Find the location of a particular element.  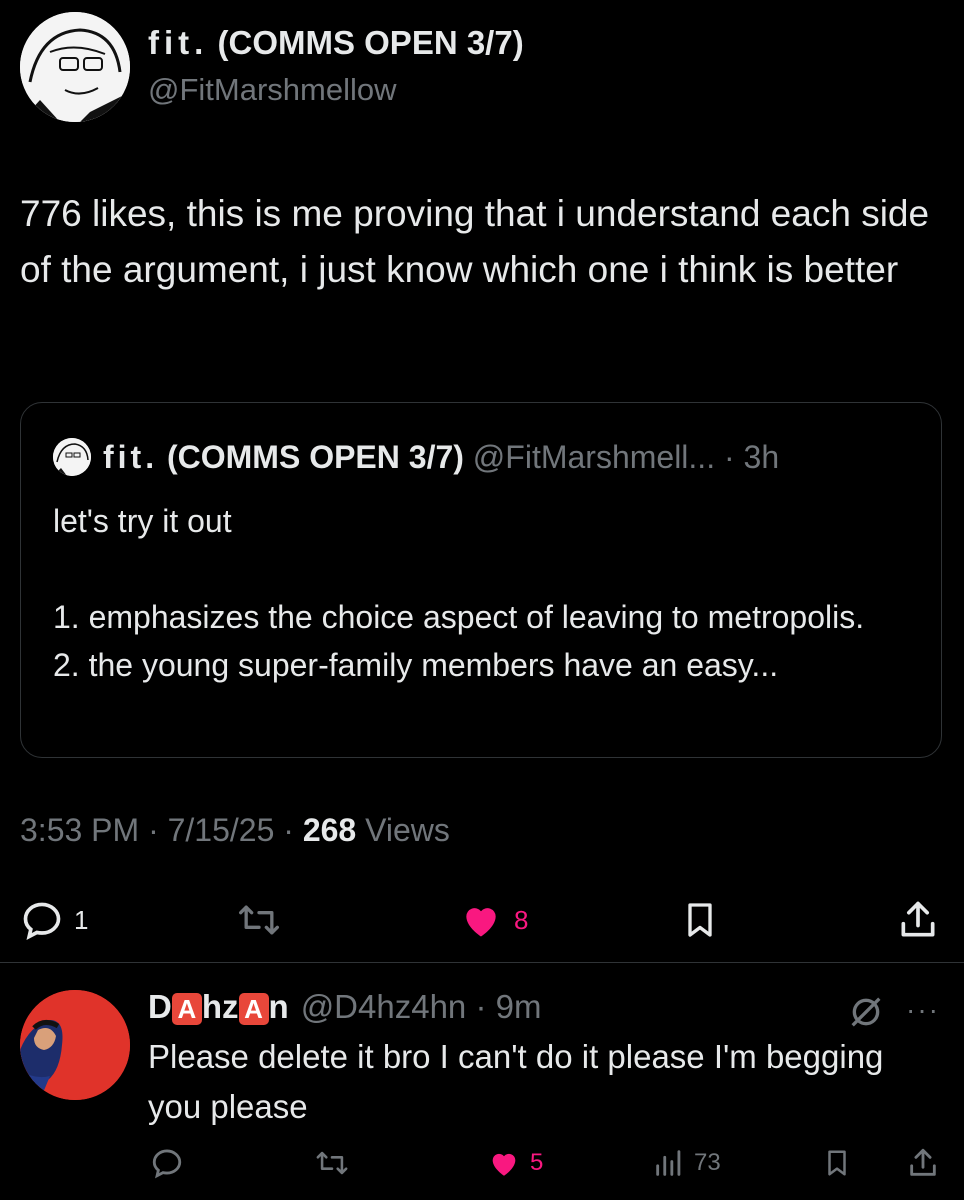

grok-icon is located at coordinates (866, 1012).